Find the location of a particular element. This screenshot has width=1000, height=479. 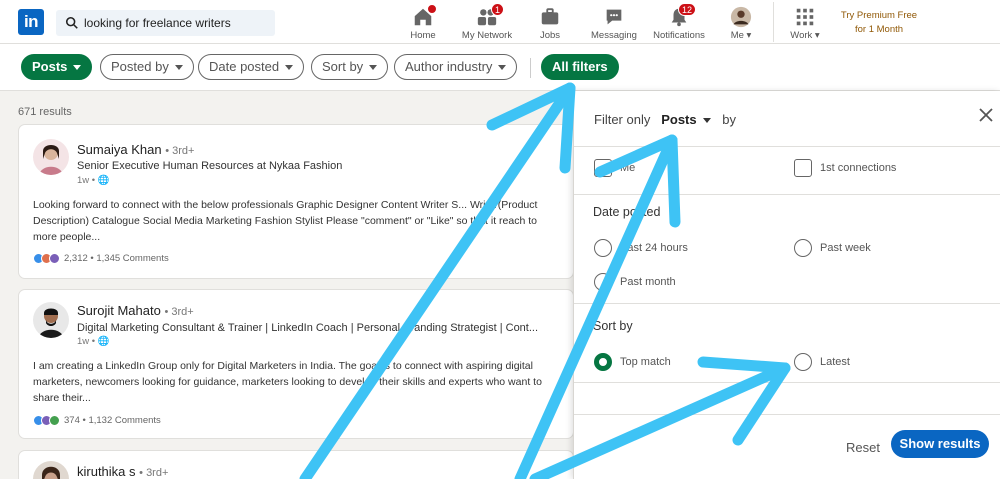

past-week-option: Past week is located at coordinates (832, 248).